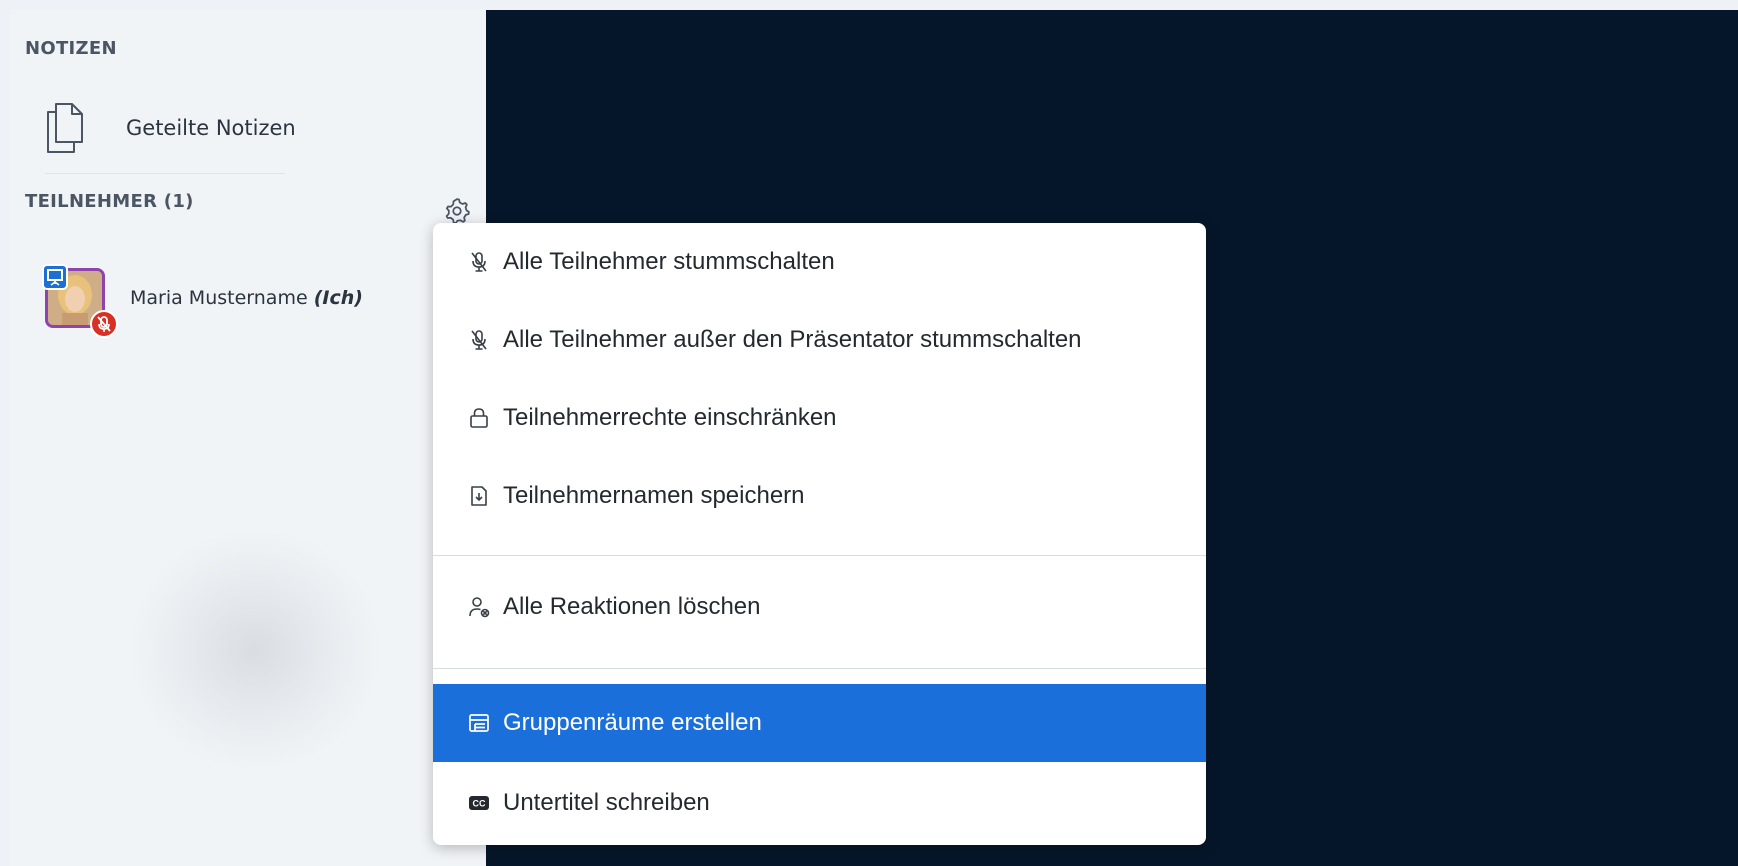 The width and height of the screenshot is (1738, 866). I want to click on notes-icon, so click(65, 128).